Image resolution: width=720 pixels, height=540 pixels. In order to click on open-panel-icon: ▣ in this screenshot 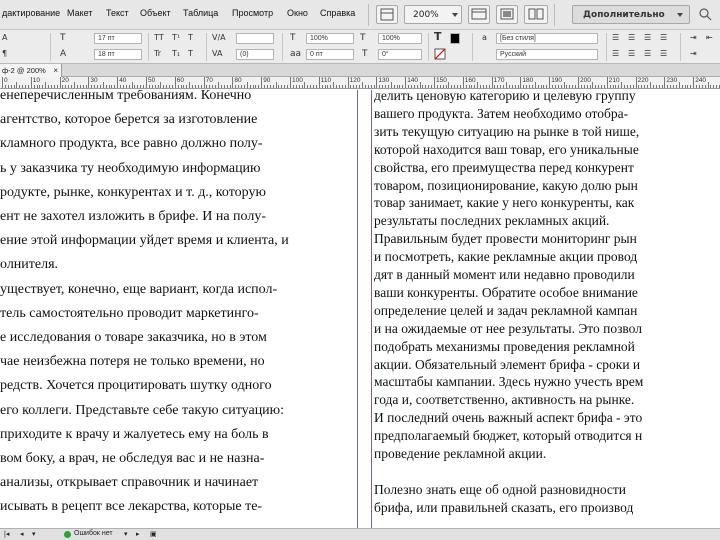, I will do `click(153, 534)`.